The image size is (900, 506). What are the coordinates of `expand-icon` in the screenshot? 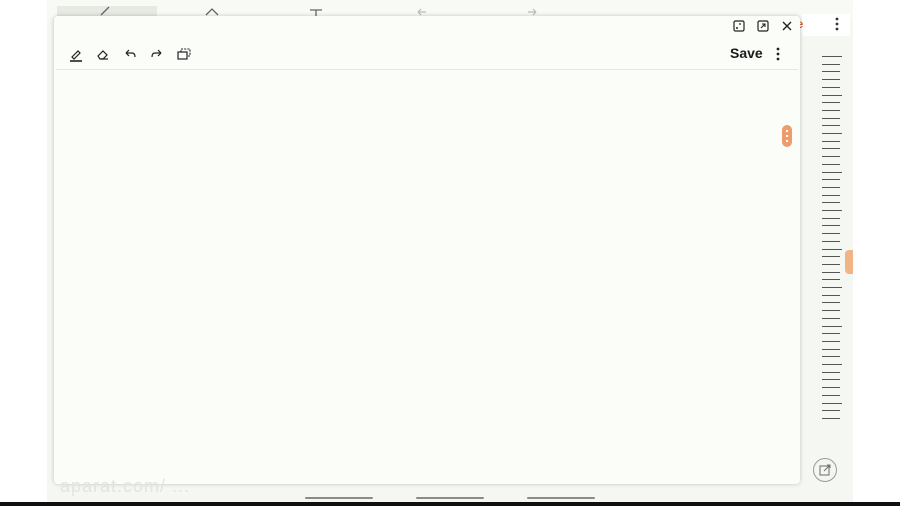 It's located at (763, 26).